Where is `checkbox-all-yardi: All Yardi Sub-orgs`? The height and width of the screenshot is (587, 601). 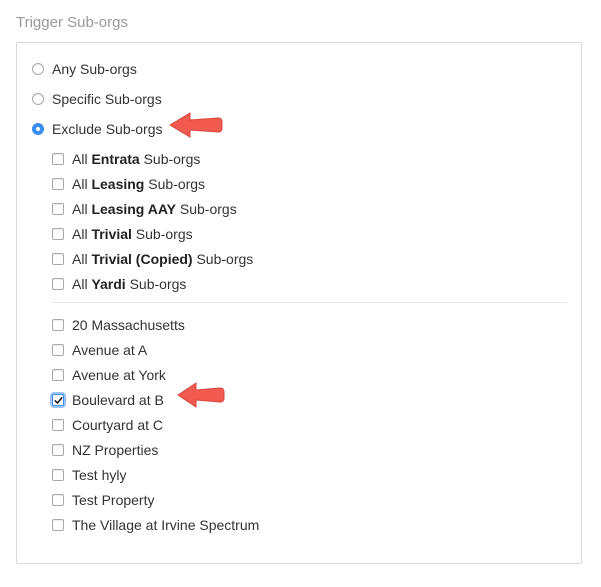 checkbox-all-yardi: All Yardi Sub-orgs is located at coordinates (119, 284).